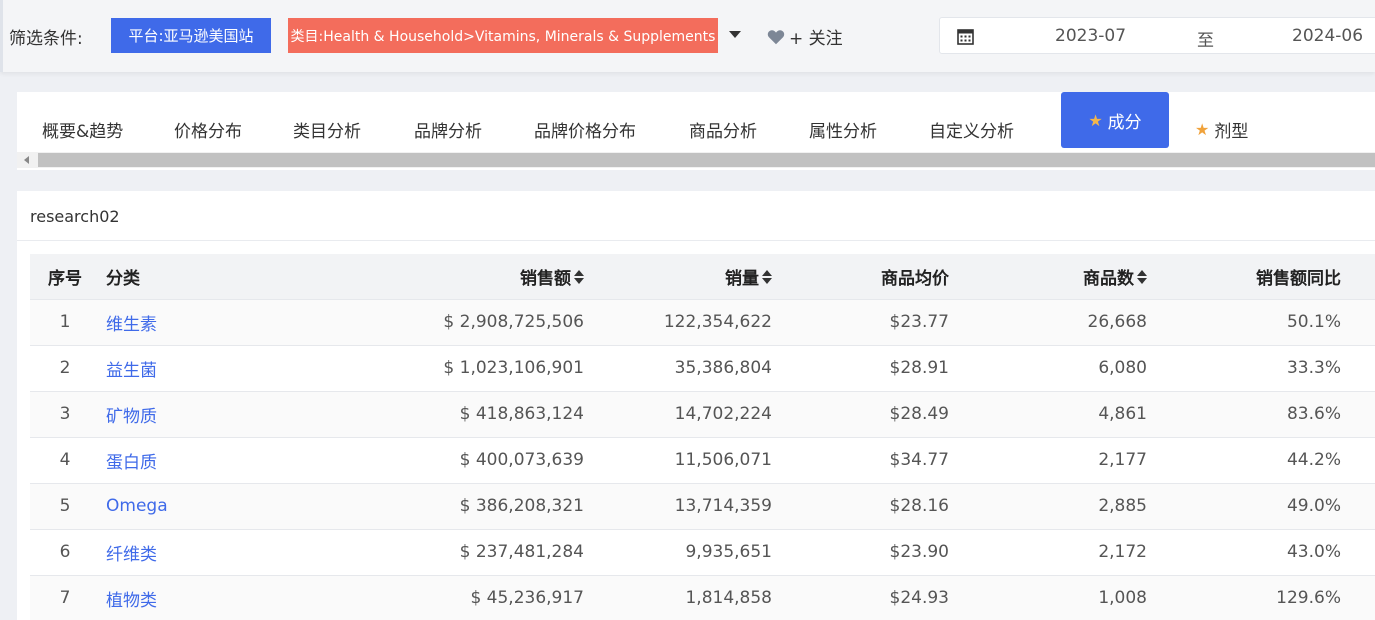 Image resolution: width=1375 pixels, height=620 pixels. I want to click on row-index: 3, so click(65, 414).